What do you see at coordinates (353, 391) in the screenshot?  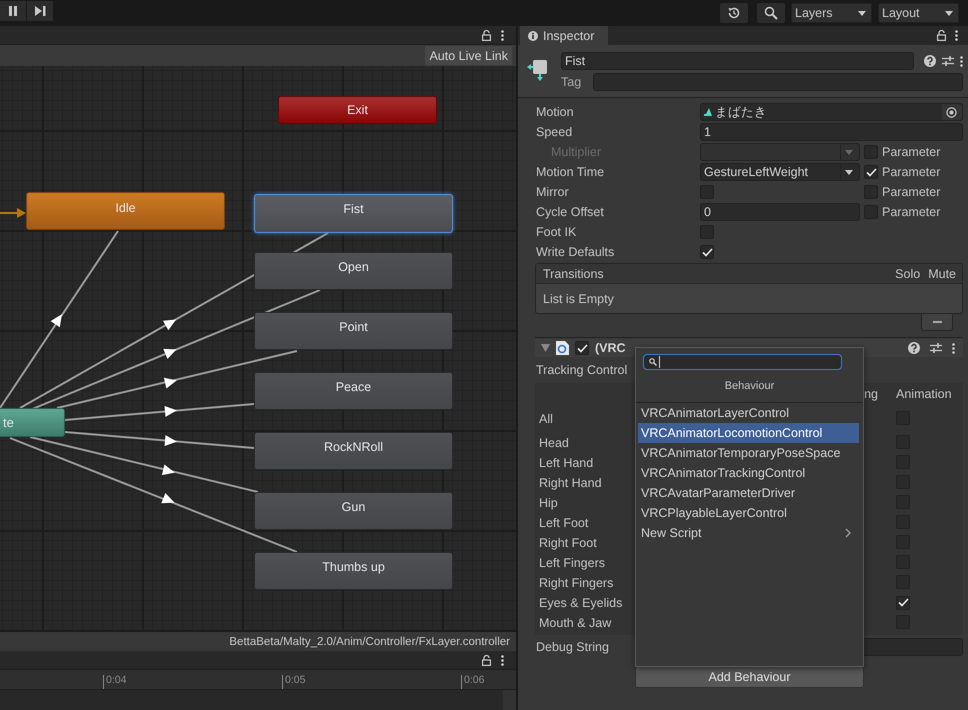 I see `state-node: Peace` at bounding box center [353, 391].